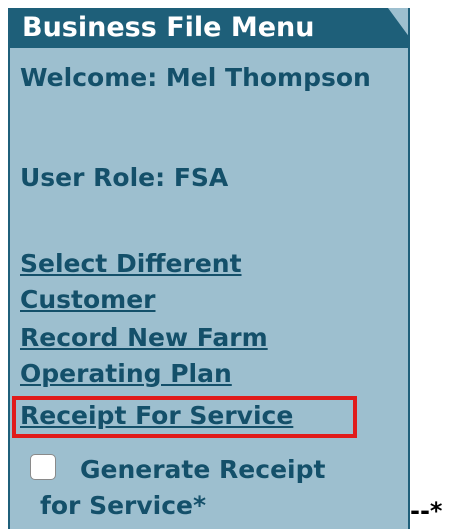 Image resolution: width=450 pixels, height=529 pixels. What do you see at coordinates (195, 77) in the screenshot?
I see `welcome-text: Welcome: Mel Thompson` at bounding box center [195, 77].